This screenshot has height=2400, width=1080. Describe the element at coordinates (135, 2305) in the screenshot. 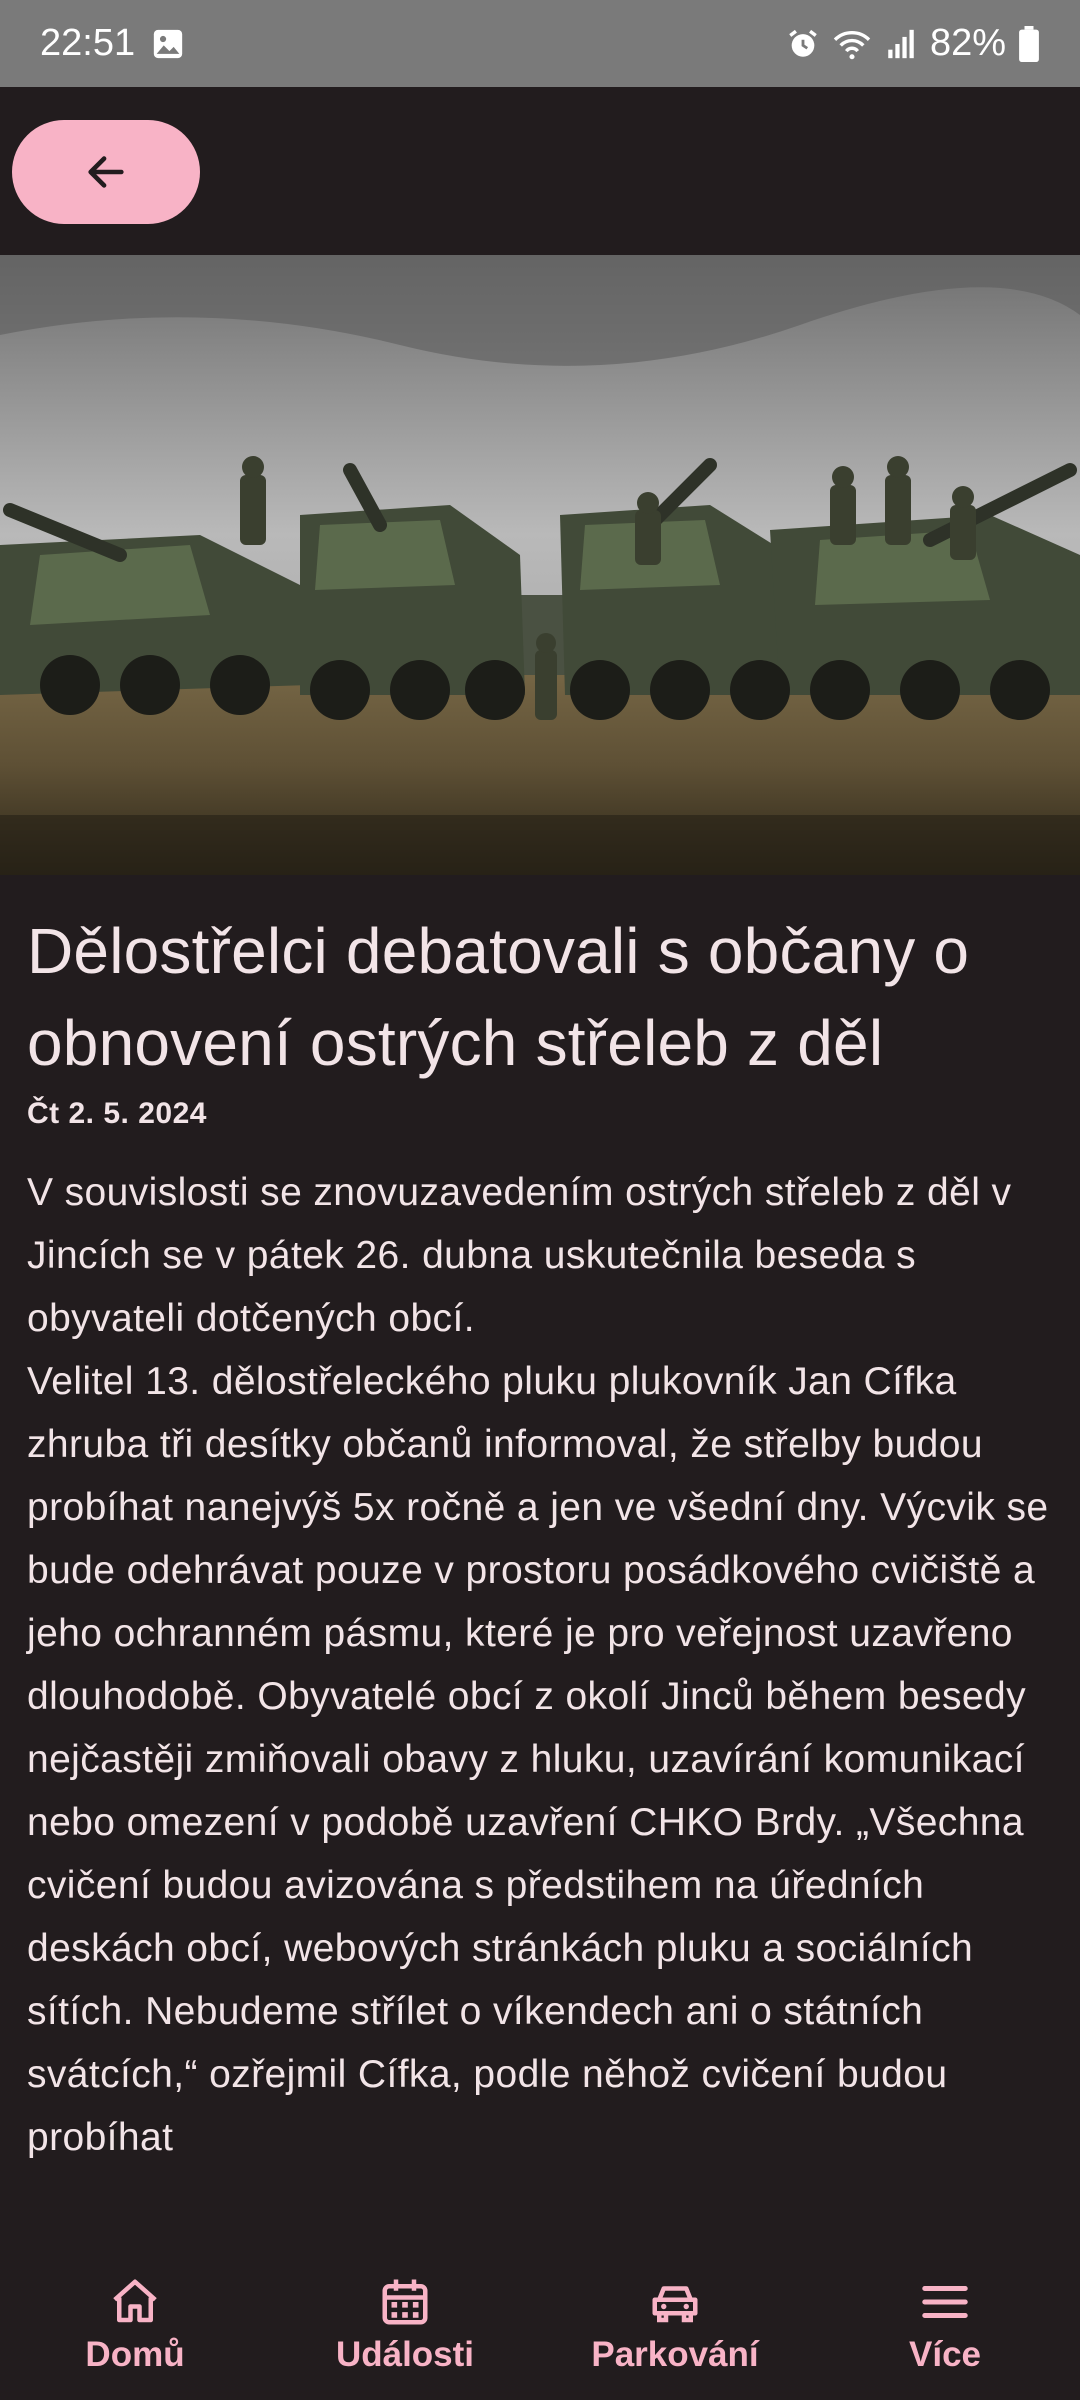

I see `home-icon` at that location.